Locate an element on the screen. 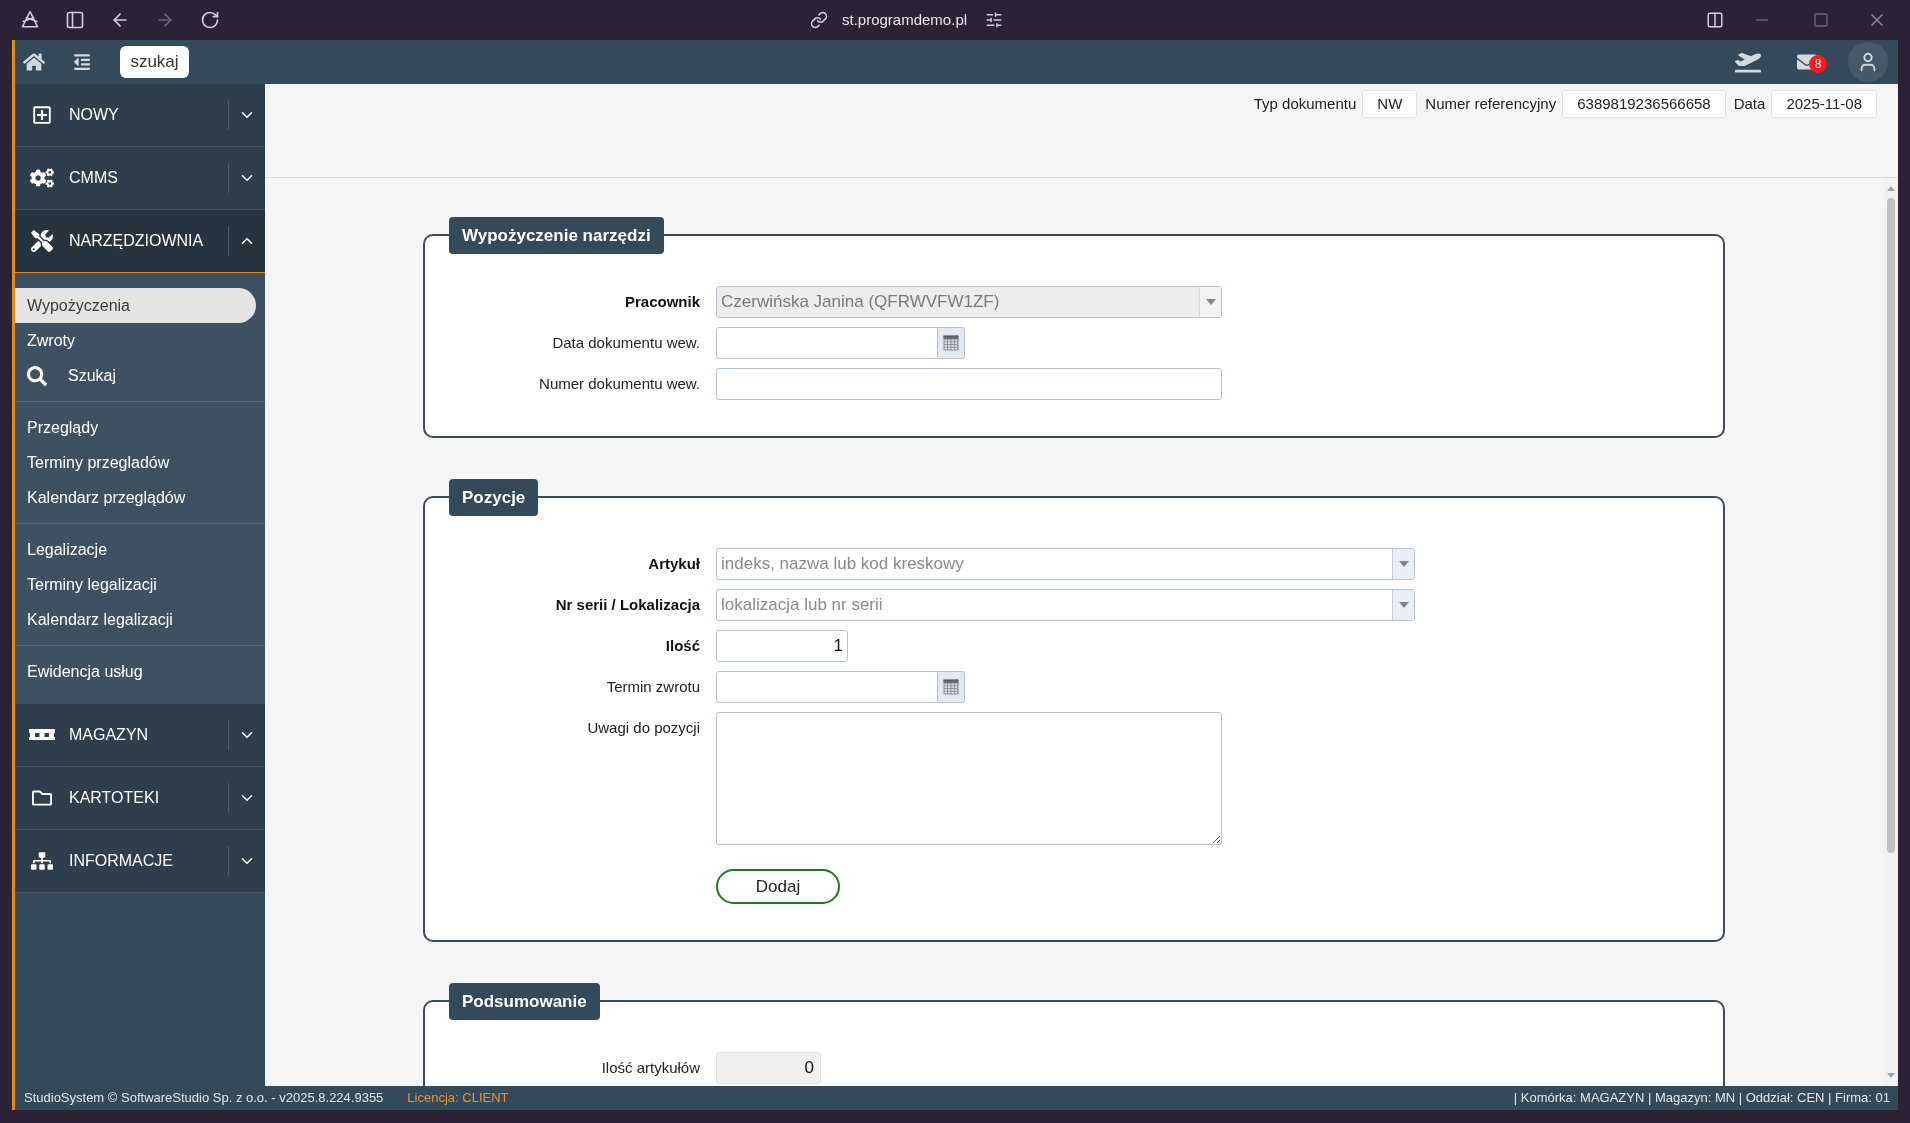 This screenshot has width=1910, height=1123. field-label: Data dokumentu wew. is located at coordinates (626, 343).